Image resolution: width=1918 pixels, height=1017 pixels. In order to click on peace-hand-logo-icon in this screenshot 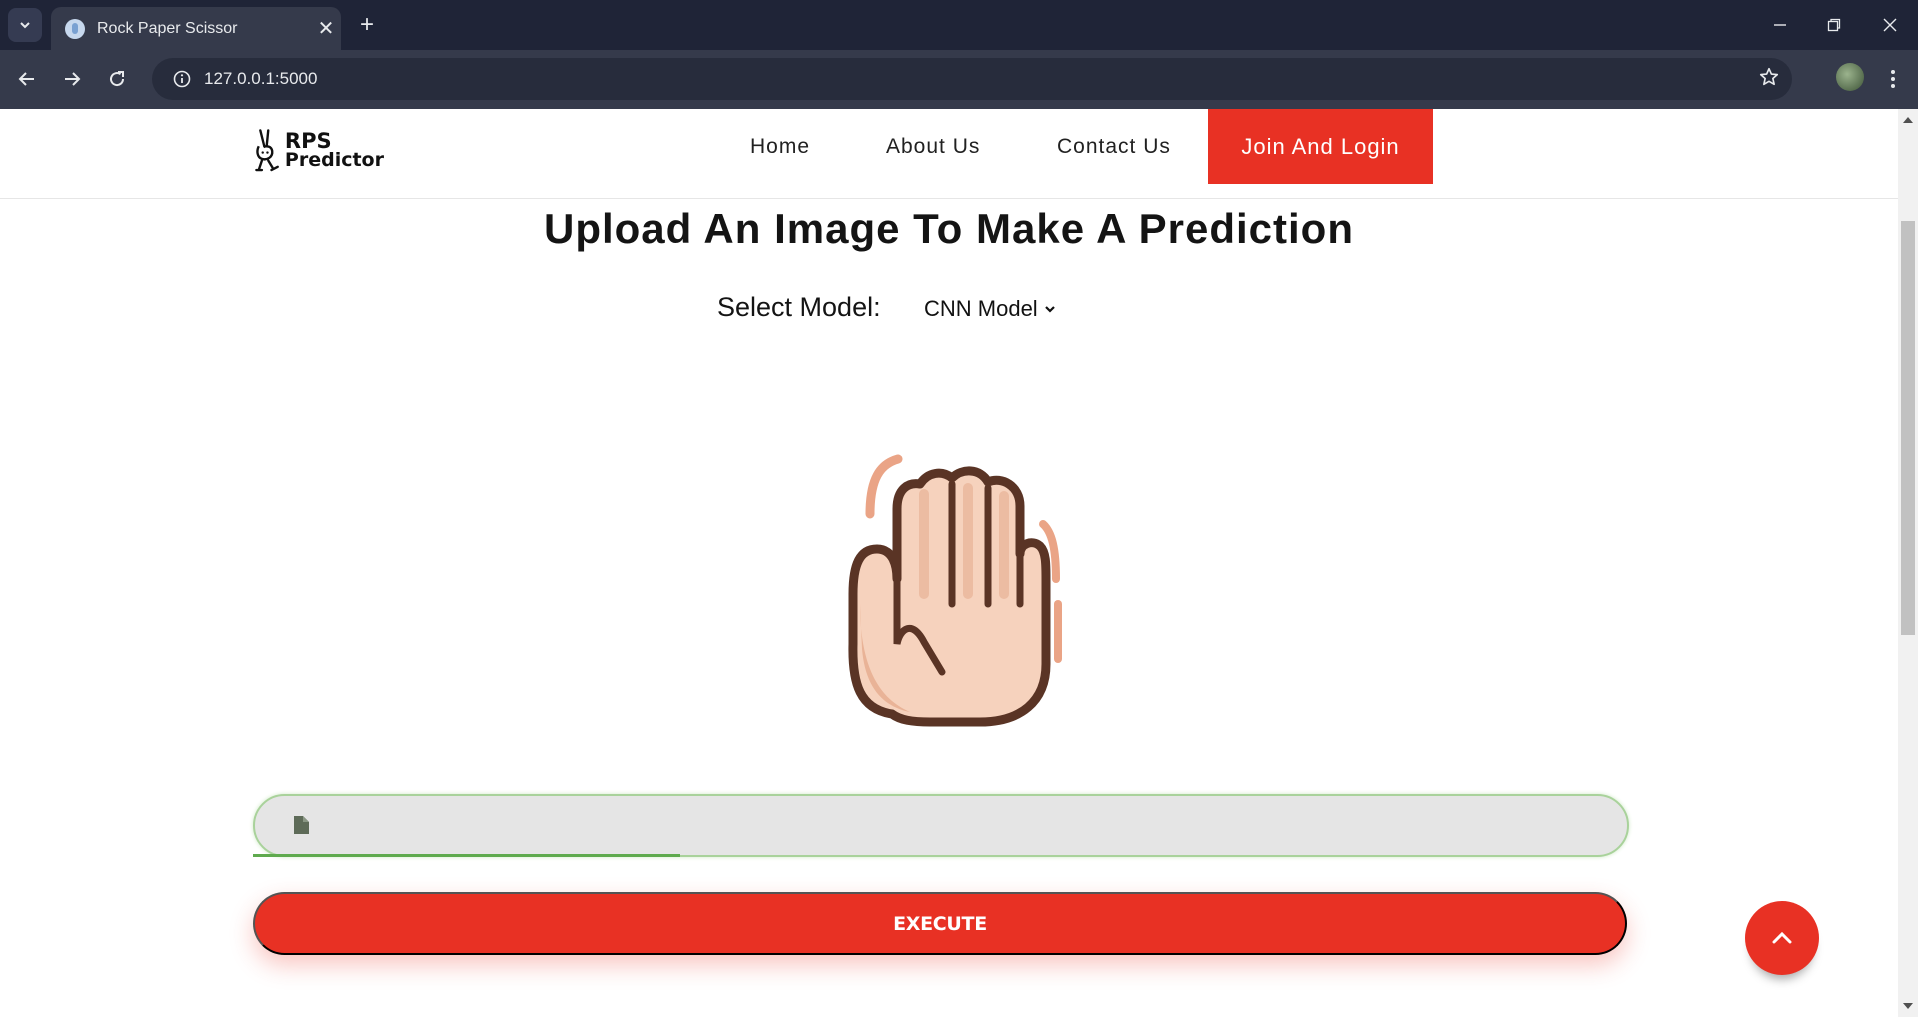, I will do `click(267, 150)`.